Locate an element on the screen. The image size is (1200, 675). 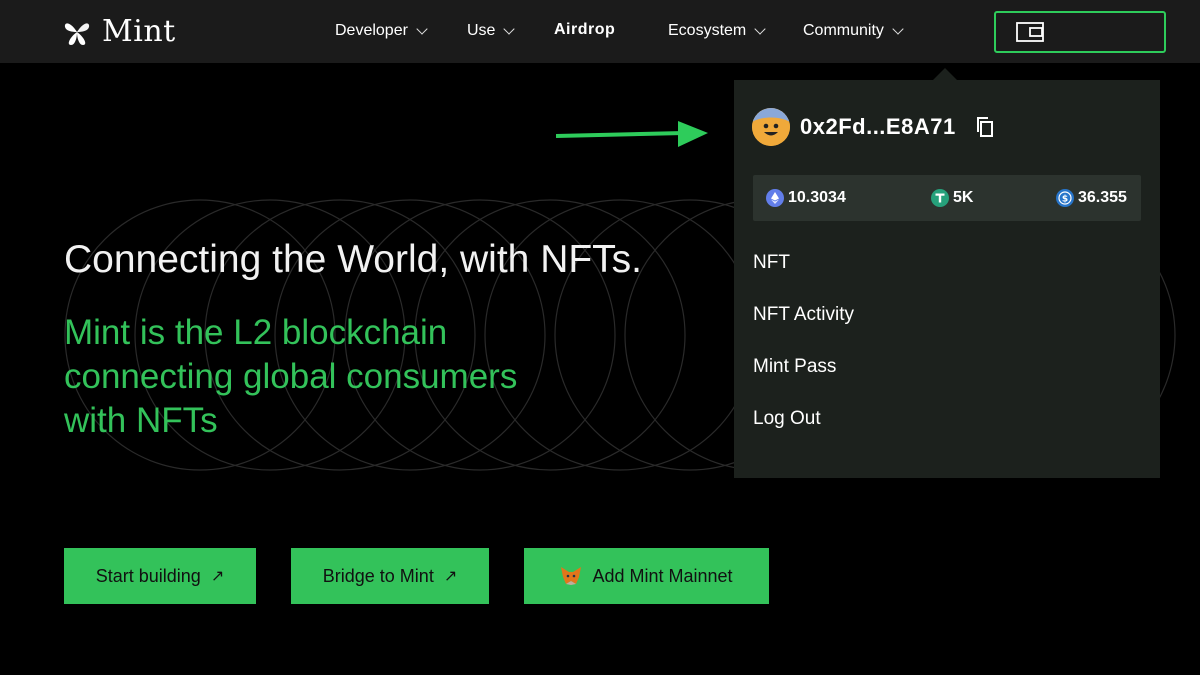
nav-community: Community is located at coordinates (853, 31).